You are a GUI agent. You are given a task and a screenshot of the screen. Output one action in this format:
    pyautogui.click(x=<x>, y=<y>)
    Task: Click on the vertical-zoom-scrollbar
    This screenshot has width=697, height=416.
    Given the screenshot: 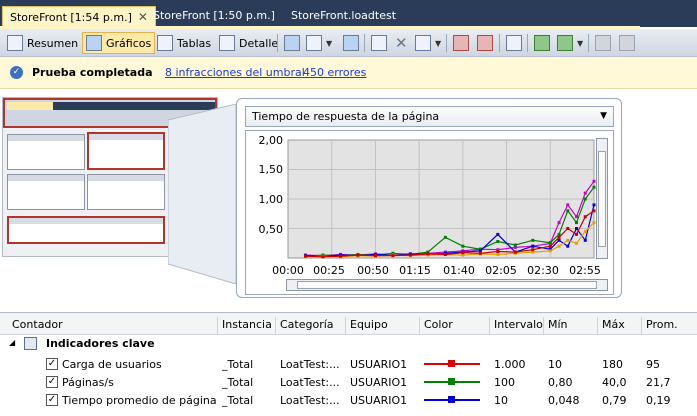 What is the action you would take?
    pyautogui.click(x=602, y=198)
    